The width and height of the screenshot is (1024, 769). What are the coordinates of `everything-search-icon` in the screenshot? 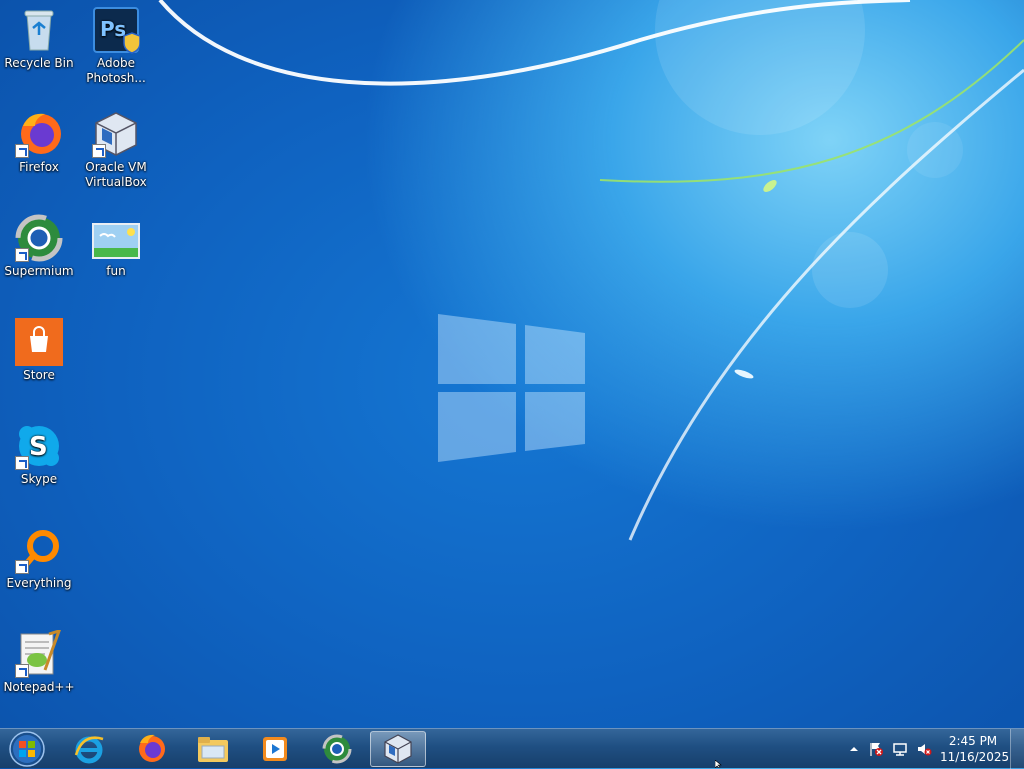 It's located at (39, 550).